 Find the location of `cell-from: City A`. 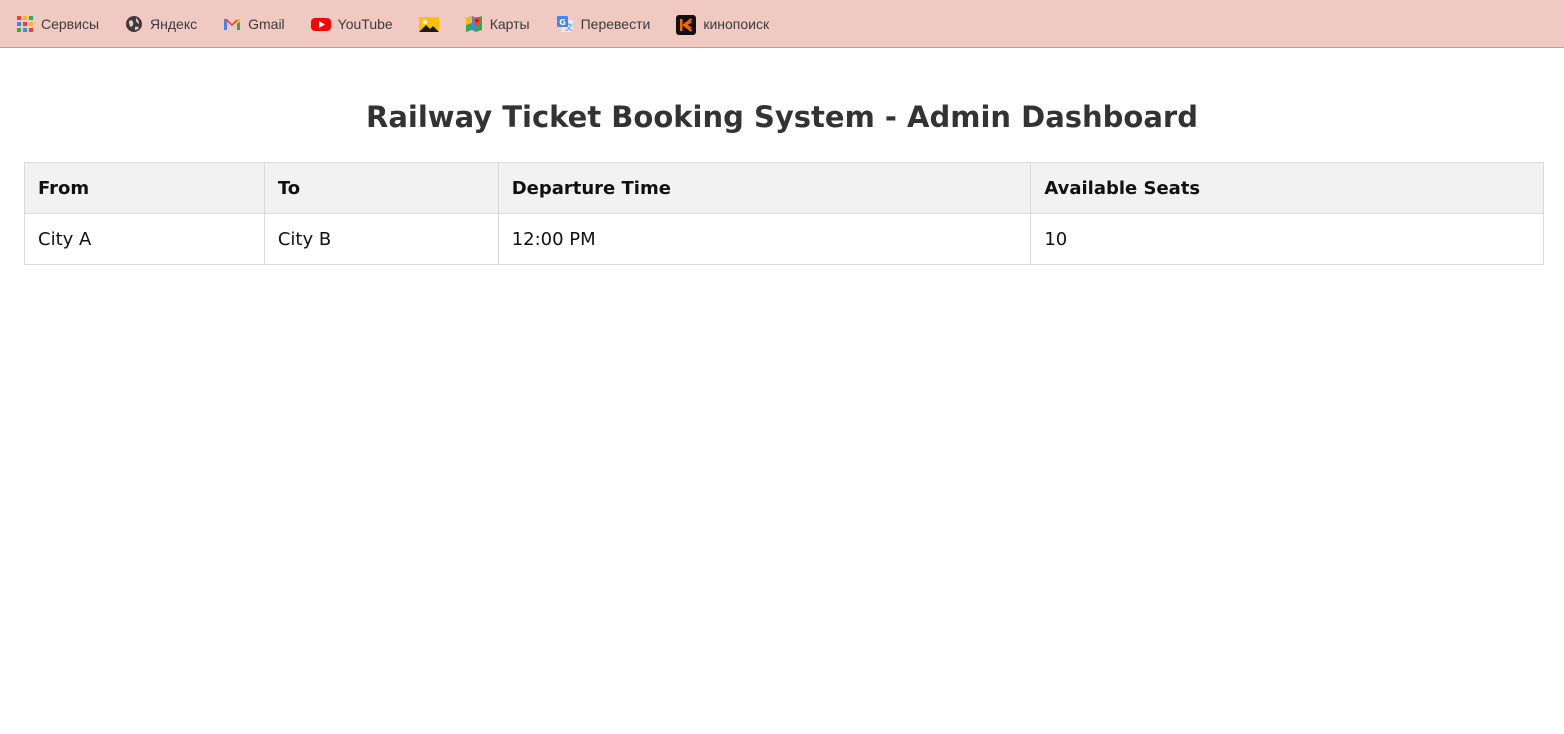

cell-from: City A is located at coordinates (144, 239).